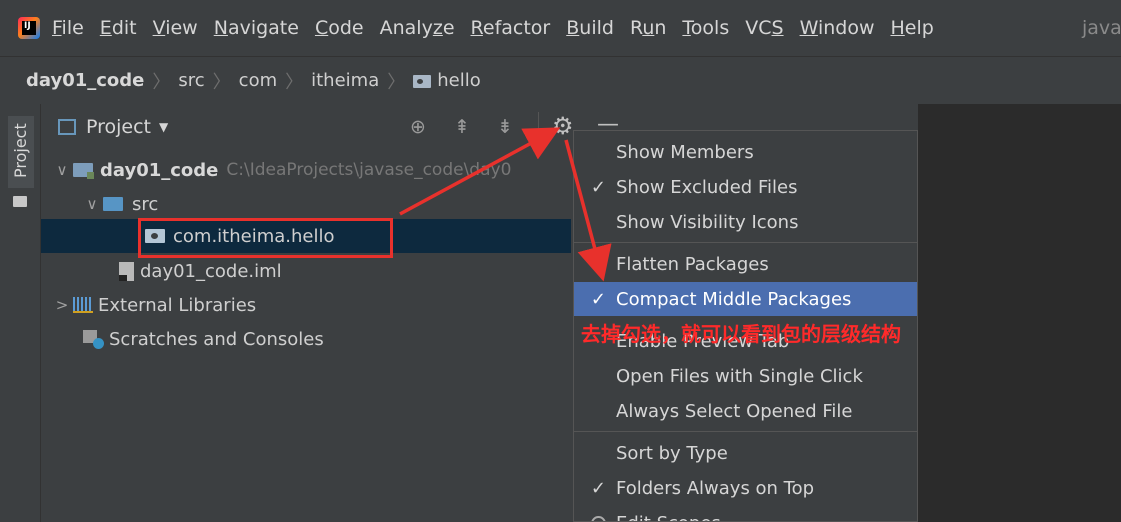 This screenshot has height=522, width=1121. What do you see at coordinates (745, 222) in the screenshot?
I see `menu-item-show-visibility-icons: Show Visibility Icons` at bounding box center [745, 222].